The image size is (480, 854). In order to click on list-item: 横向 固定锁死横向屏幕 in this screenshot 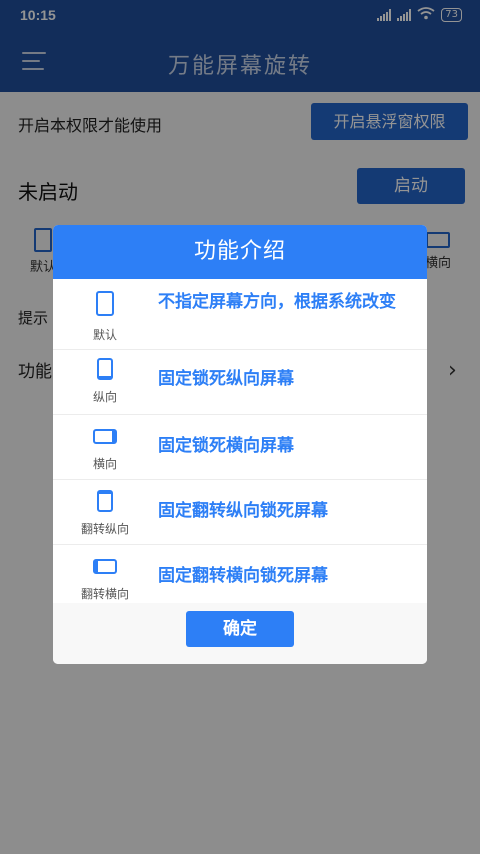, I will do `click(240, 446)`.